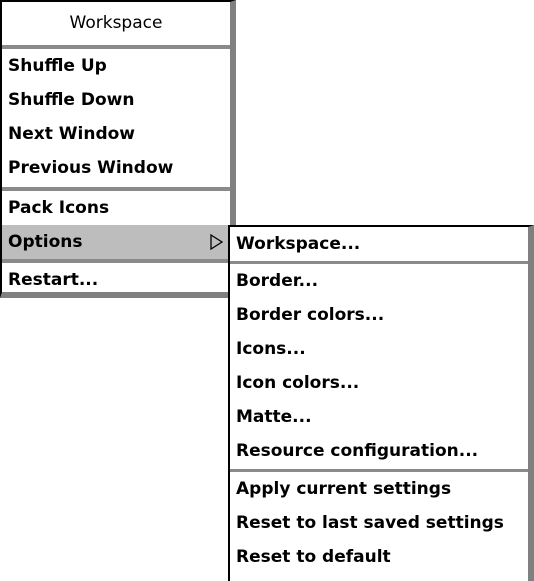 The height and width of the screenshot is (581, 534). Describe the element at coordinates (379, 523) in the screenshot. I see `submenu-item-reset-to-last-saved: Reset to last saved settings` at that location.